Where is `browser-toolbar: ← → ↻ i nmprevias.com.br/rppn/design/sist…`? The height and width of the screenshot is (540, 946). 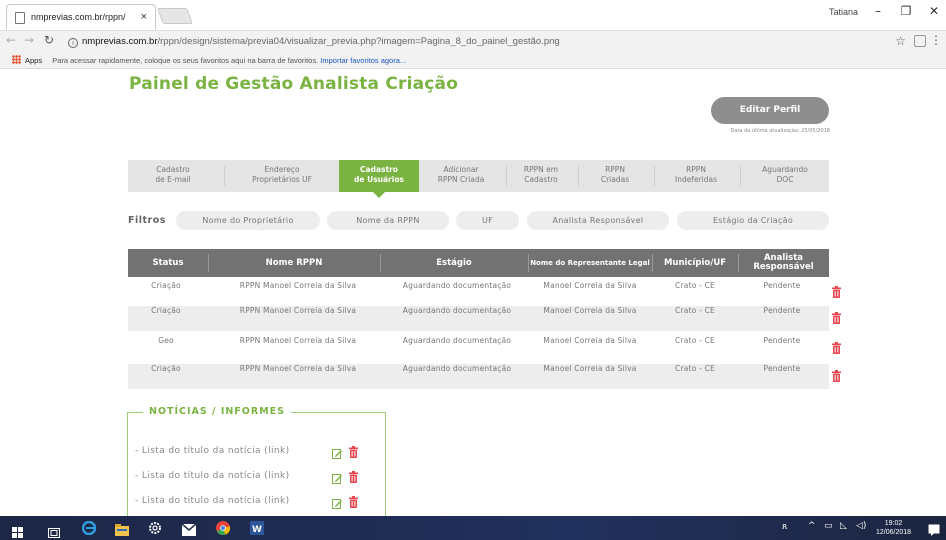 browser-toolbar: ← → ↻ i nmprevias.com.br/rppn/design/sist… is located at coordinates (473, 41).